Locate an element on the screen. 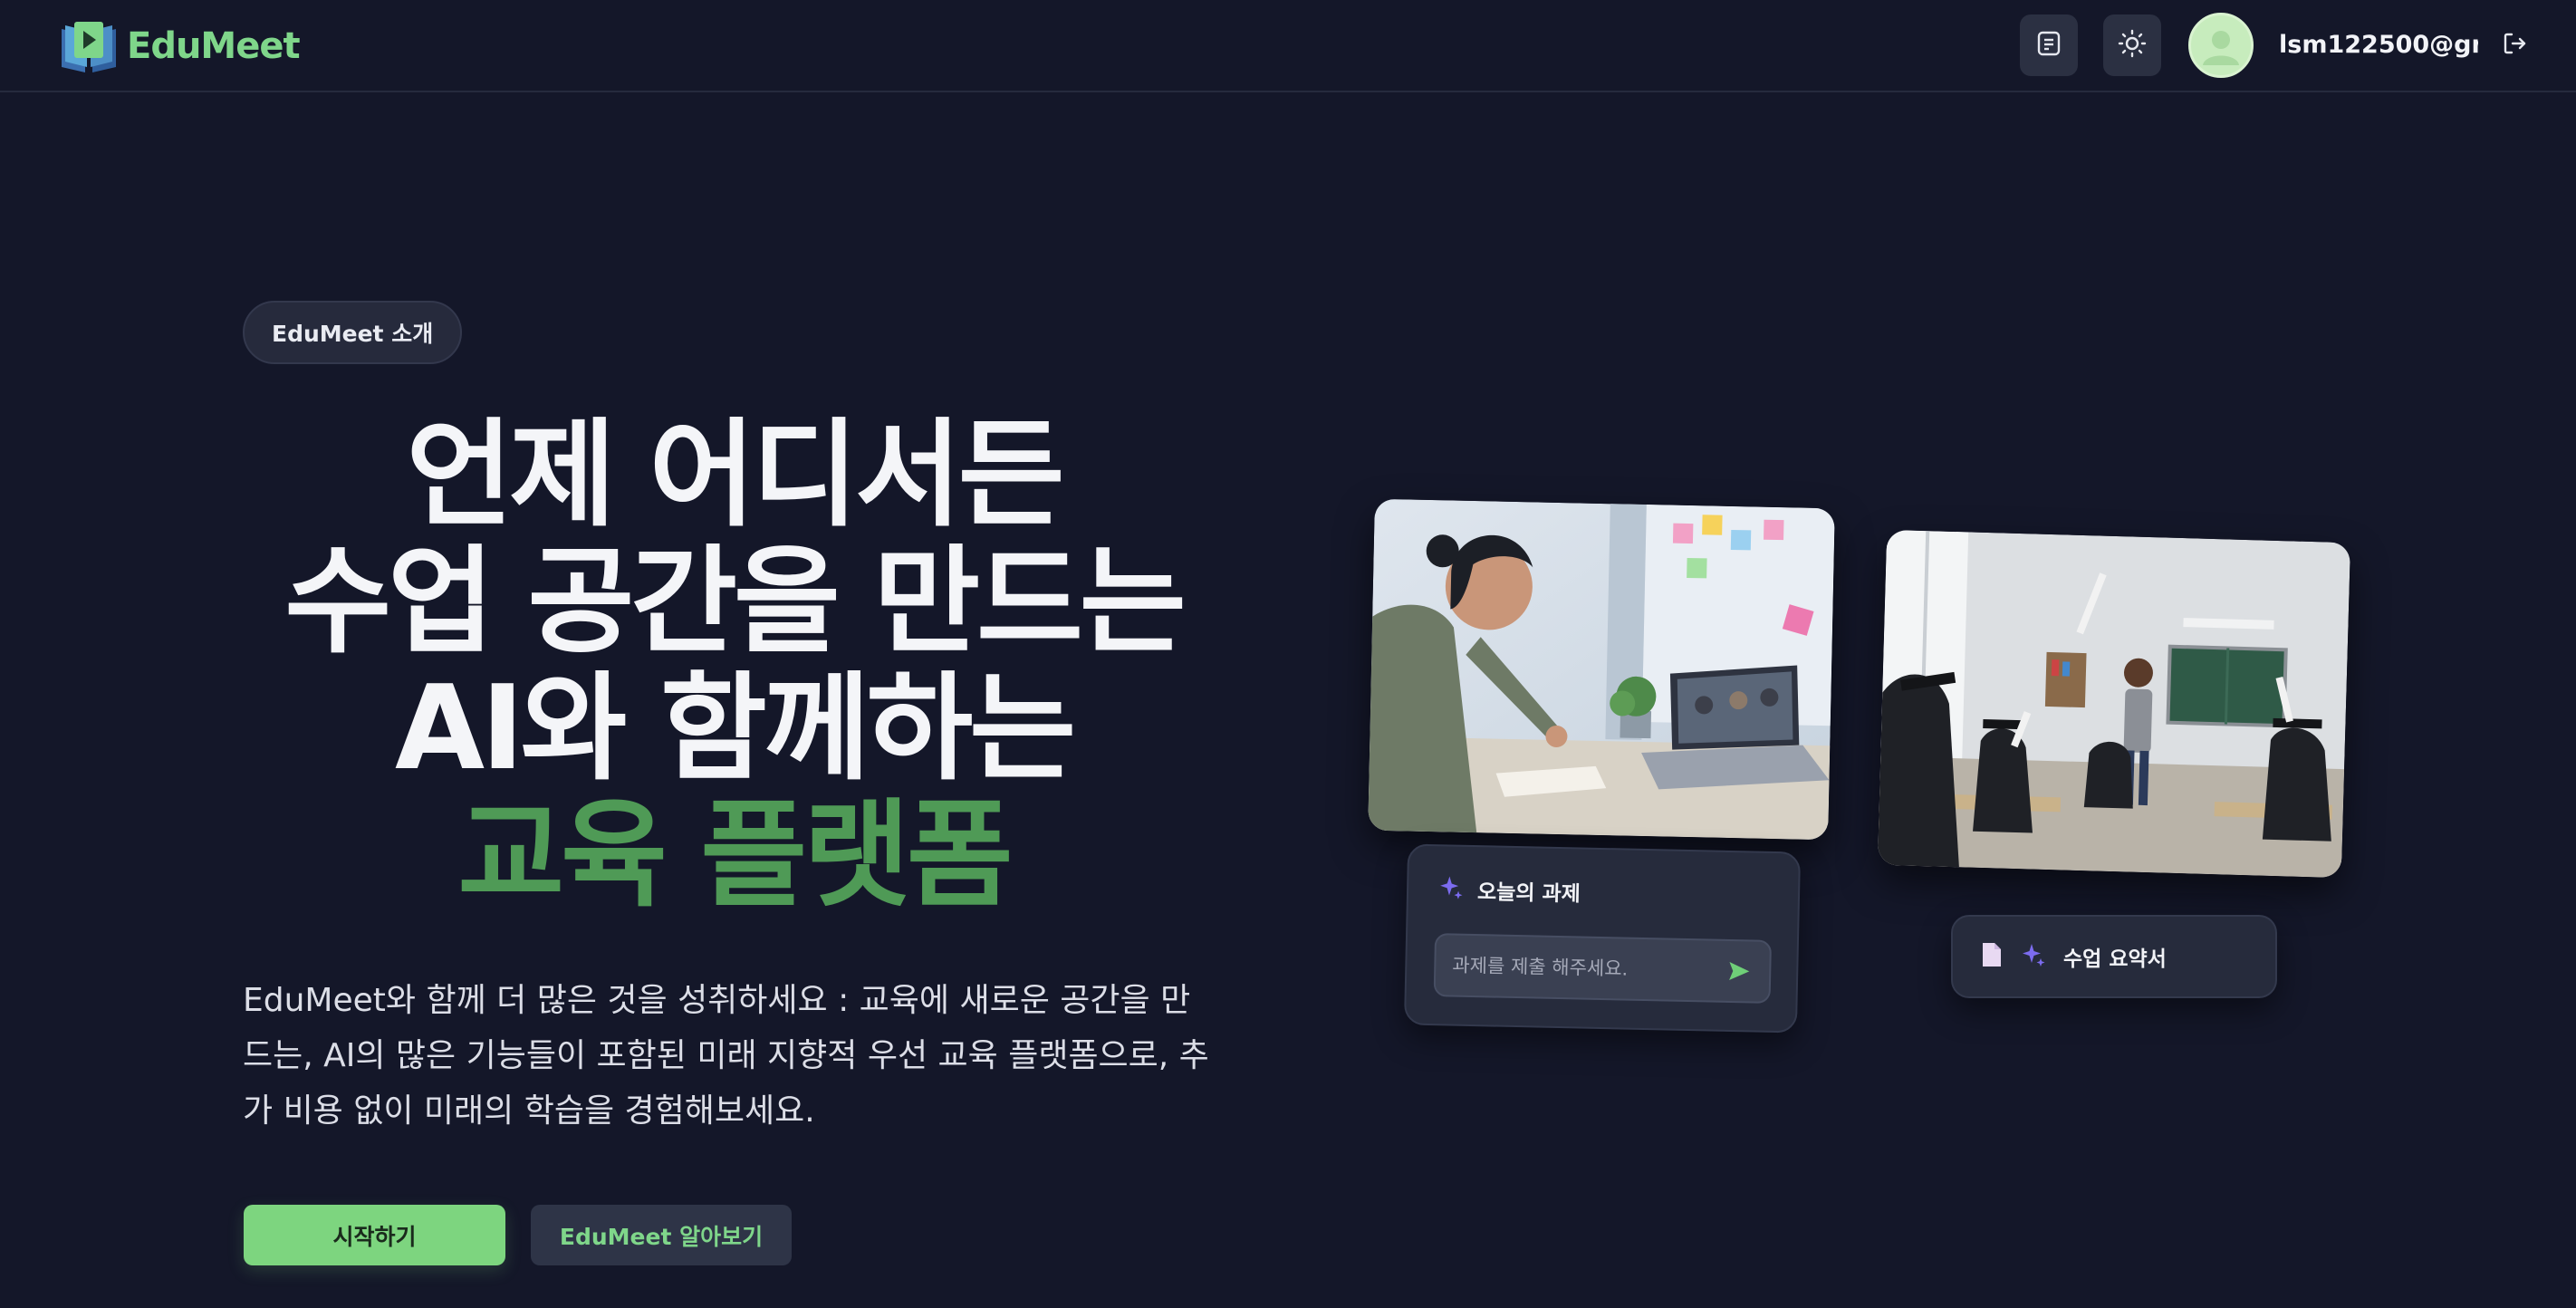 This screenshot has height=1308, width=2576. logout-icon is located at coordinates (2514, 45).